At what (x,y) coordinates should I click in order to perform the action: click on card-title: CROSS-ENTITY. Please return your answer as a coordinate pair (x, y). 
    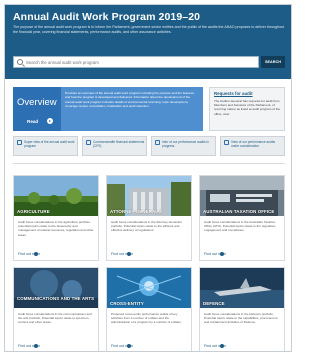
    Looking at the image, I should click on (127, 303).